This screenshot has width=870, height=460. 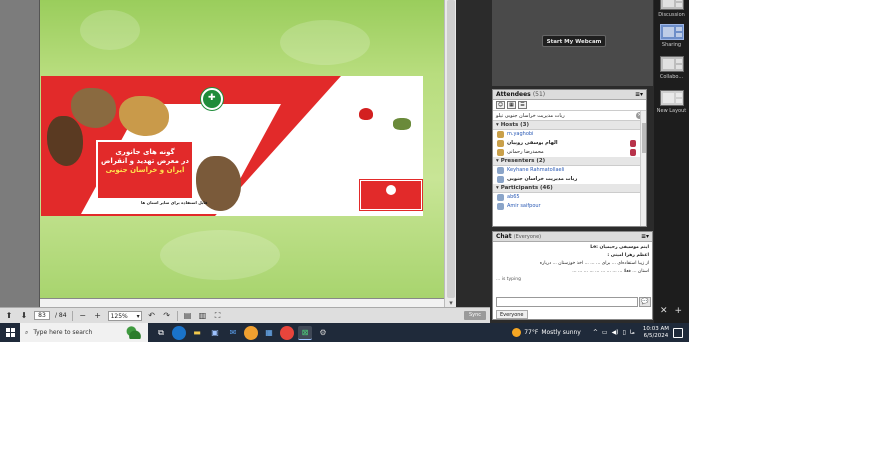 I want to click on settings-icon: ✕, so click(x=664, y=311).